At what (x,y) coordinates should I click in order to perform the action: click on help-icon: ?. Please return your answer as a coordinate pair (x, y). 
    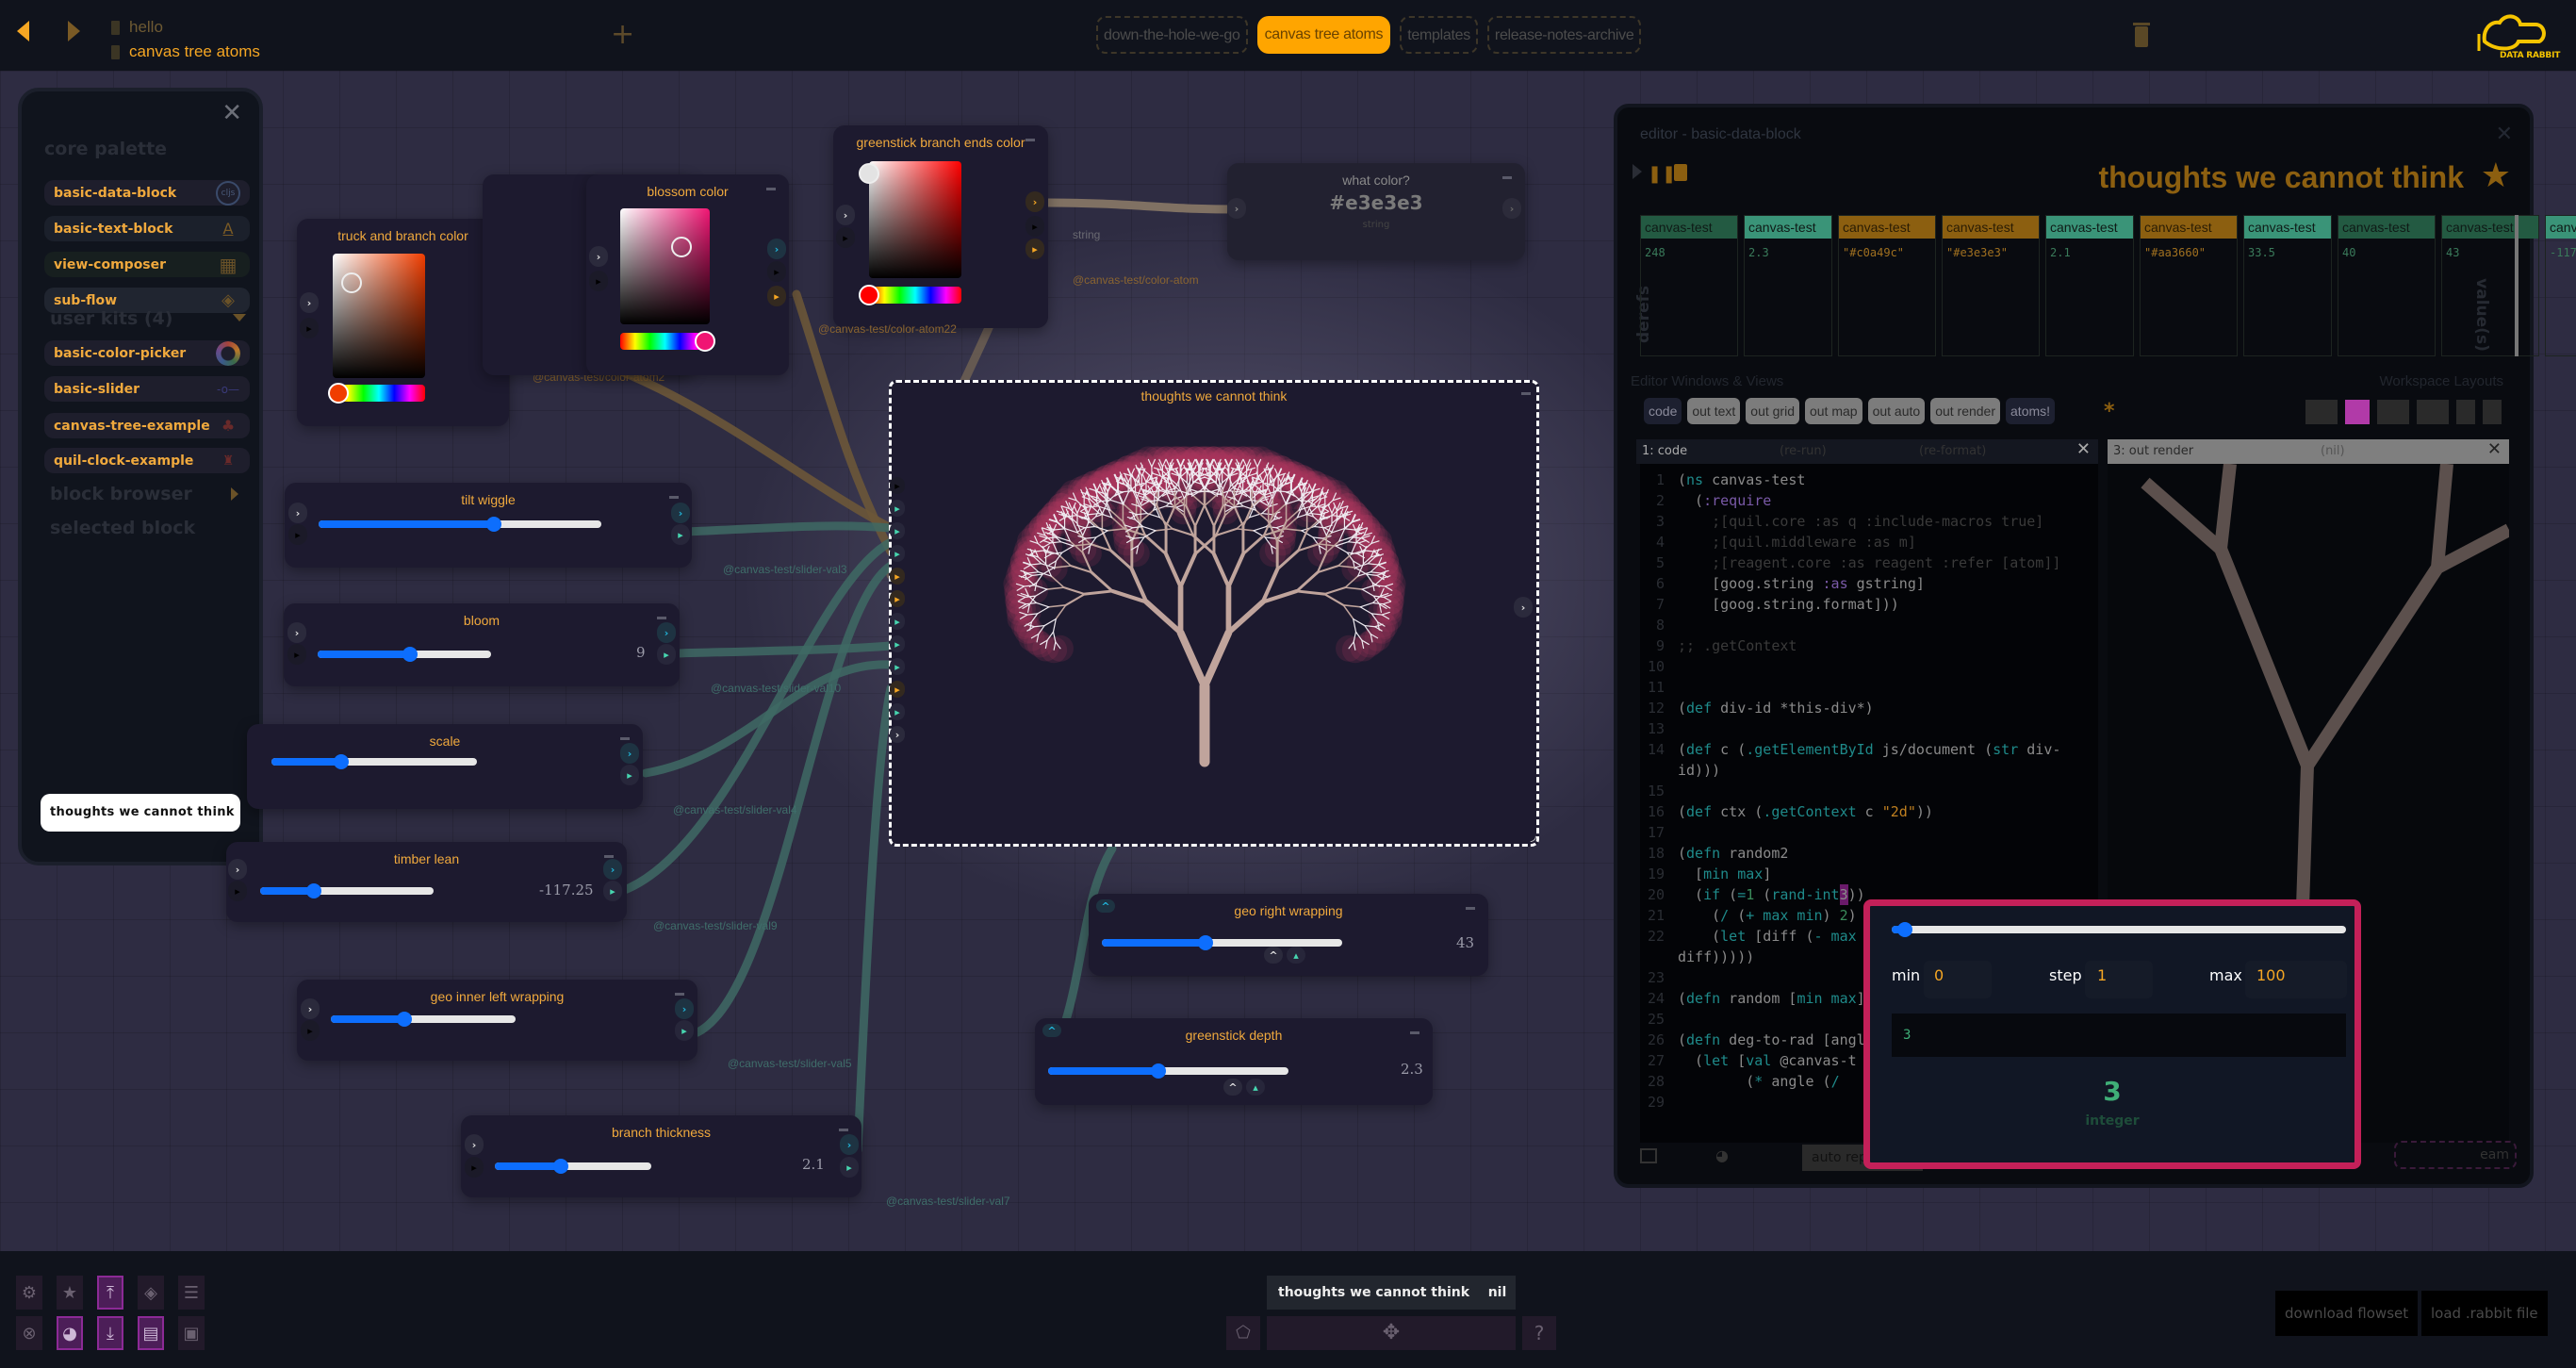
    Looking at the image, I should click on (1539, 1333).